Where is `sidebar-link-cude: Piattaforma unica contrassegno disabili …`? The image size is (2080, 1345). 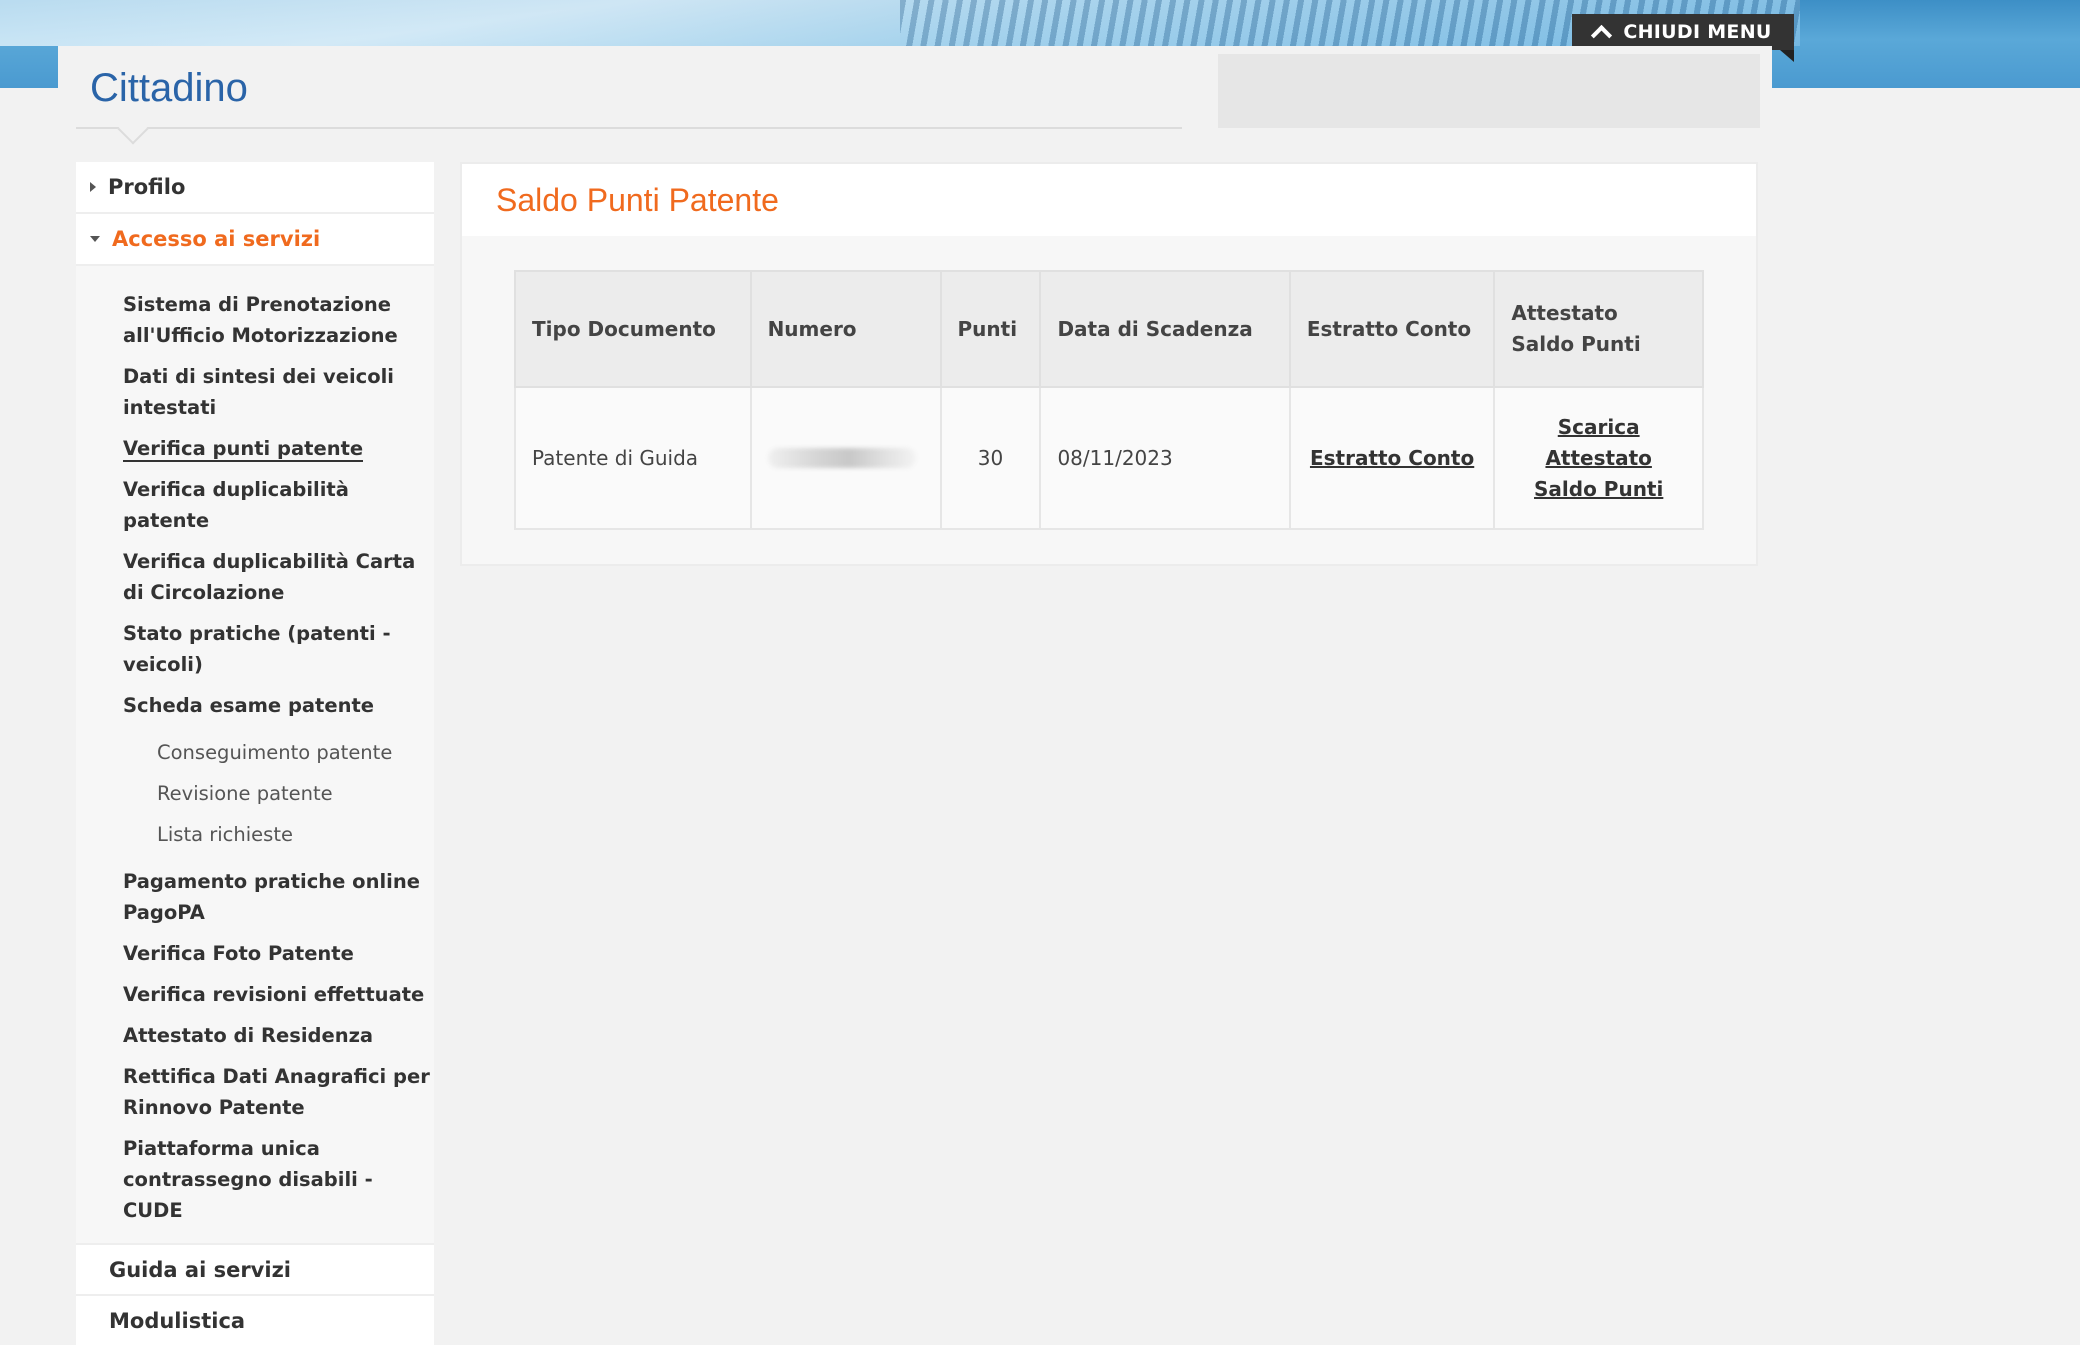
sidebar-link-cude: Piattaforma unica contrassegno disabili … is located at coordinates (255, 1179).